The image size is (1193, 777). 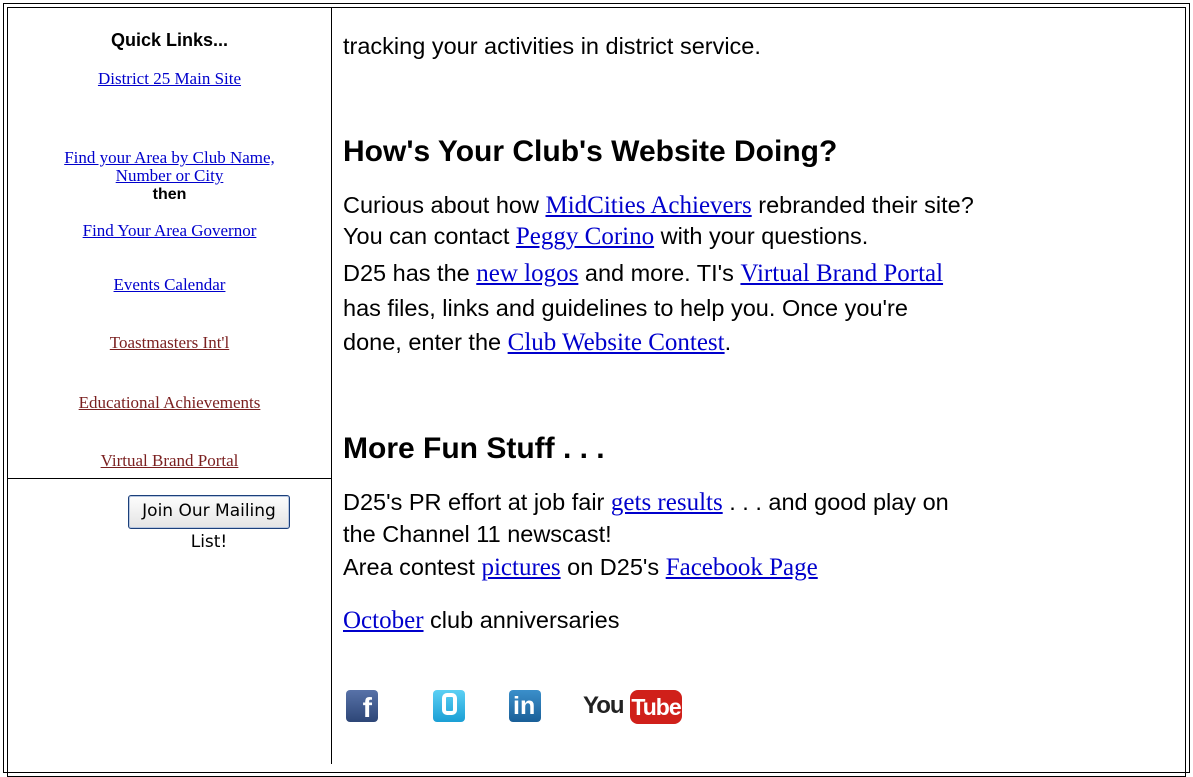 I want to click on link-facebook-page: Facebook Page, so click(x=742, y=567).